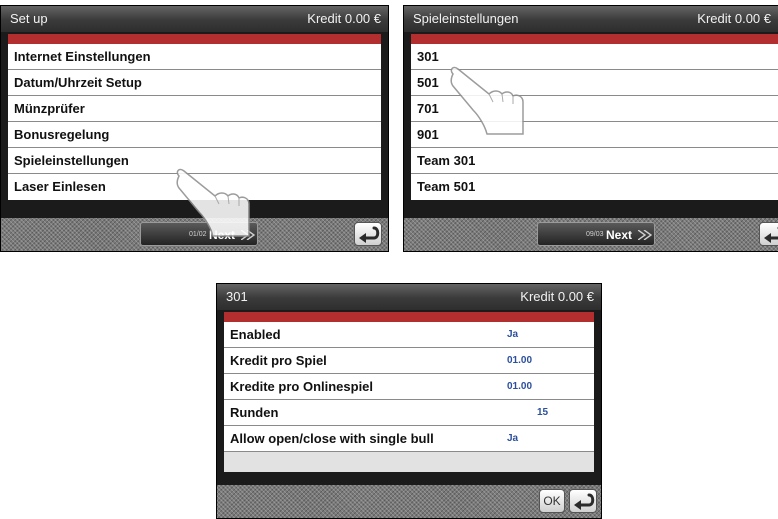  Describe the element at coordinates (60, 186) in the screenshot. I see `menu-item-label: Laser Einlesen` at that location.